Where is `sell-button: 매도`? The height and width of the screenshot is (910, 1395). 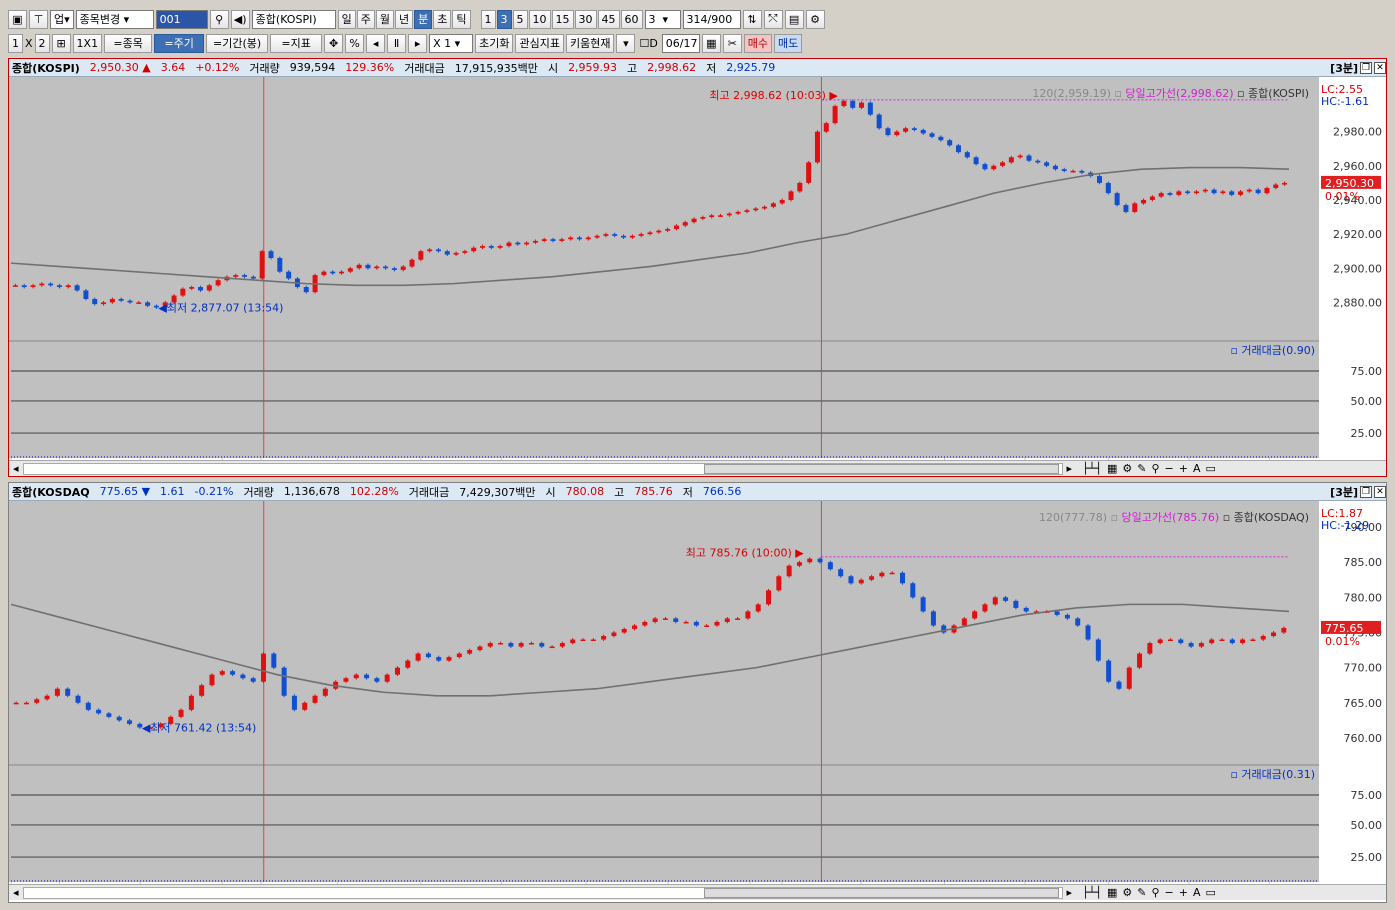 sell-button: 매도 is located at coordinates (788, 43).